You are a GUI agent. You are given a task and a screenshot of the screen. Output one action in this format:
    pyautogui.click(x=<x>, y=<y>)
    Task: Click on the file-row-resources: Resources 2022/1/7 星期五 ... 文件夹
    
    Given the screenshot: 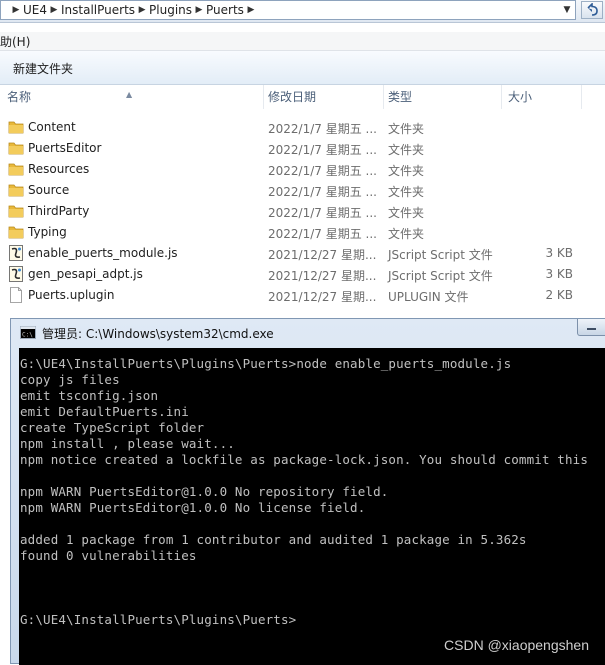 What is the action you would take?
    pyautogui.click(x=302, y=169)
    